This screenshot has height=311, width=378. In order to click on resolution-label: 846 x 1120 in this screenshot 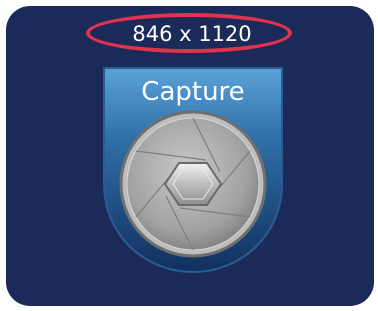, I will do `click(192, 34)`.